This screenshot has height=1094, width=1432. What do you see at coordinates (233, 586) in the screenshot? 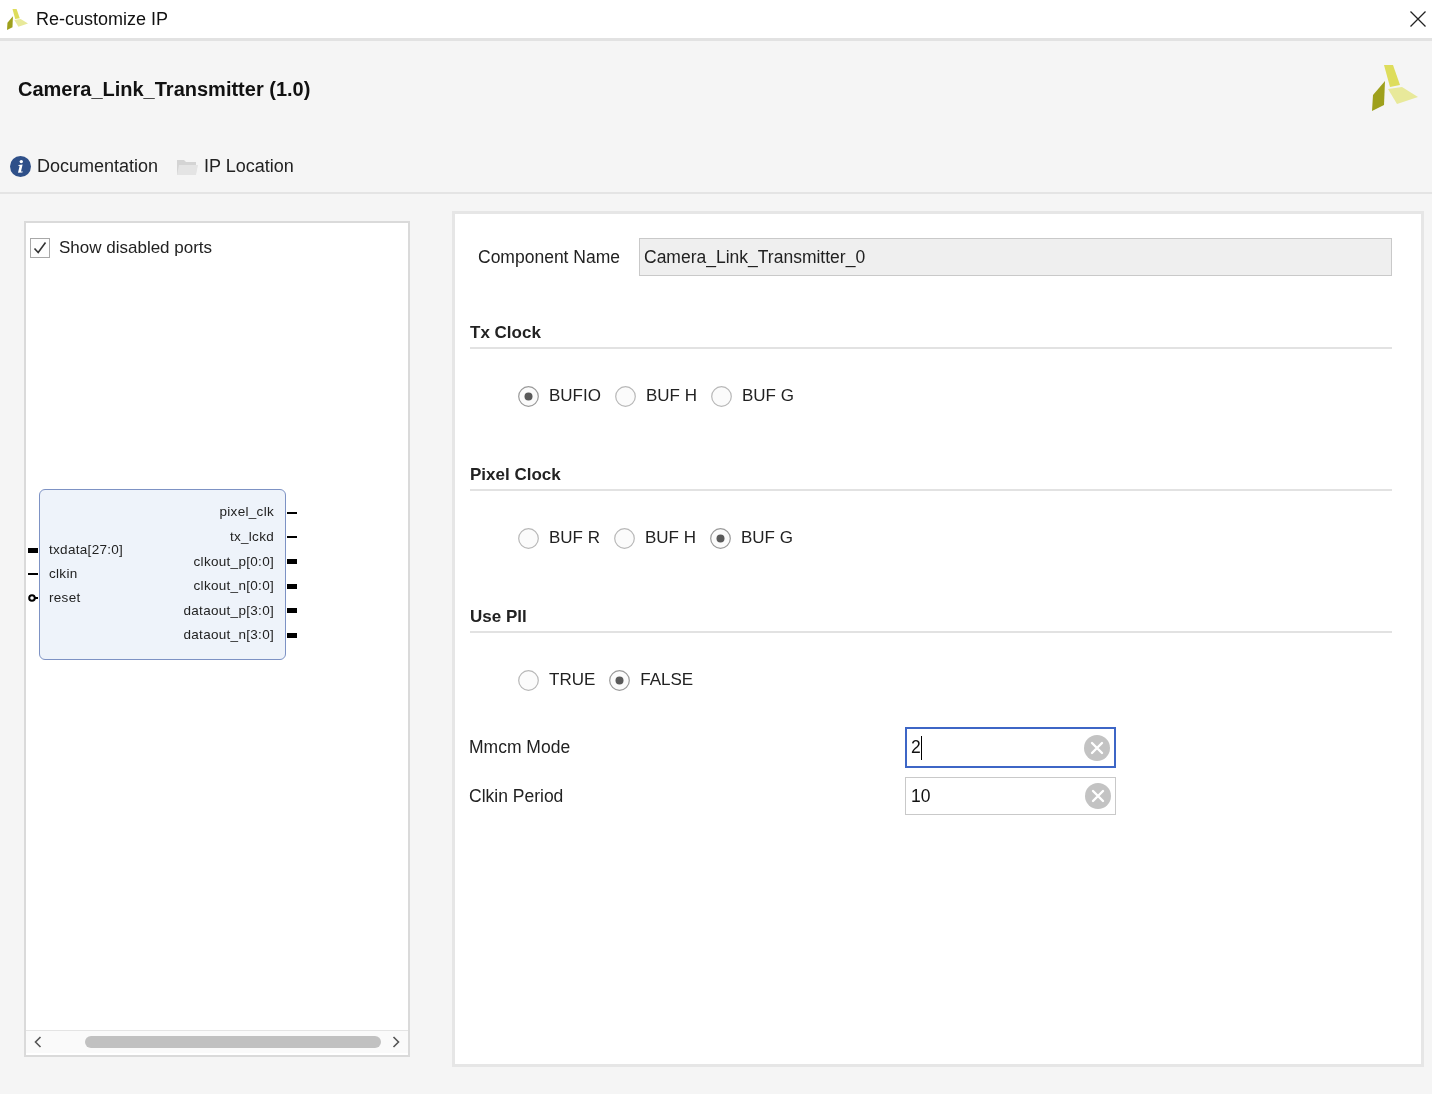
I see `port-label: clkout_n[0:0]` at bounding box center [233, 586].